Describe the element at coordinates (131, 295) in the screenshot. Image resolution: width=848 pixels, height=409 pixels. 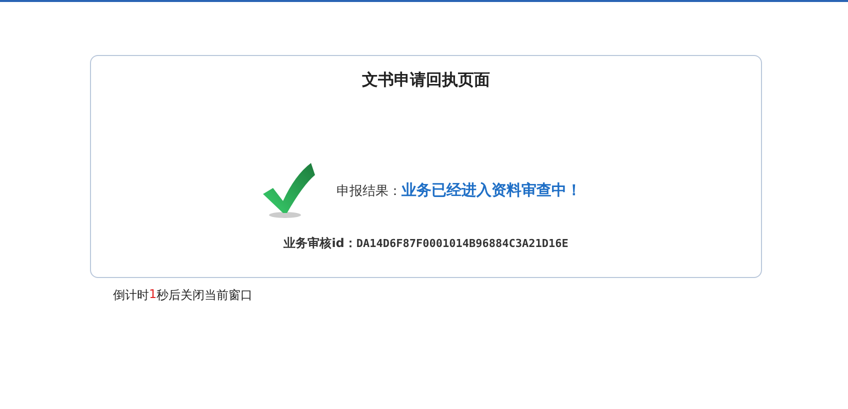
I see `countdown-text: 倒计时` at that location.